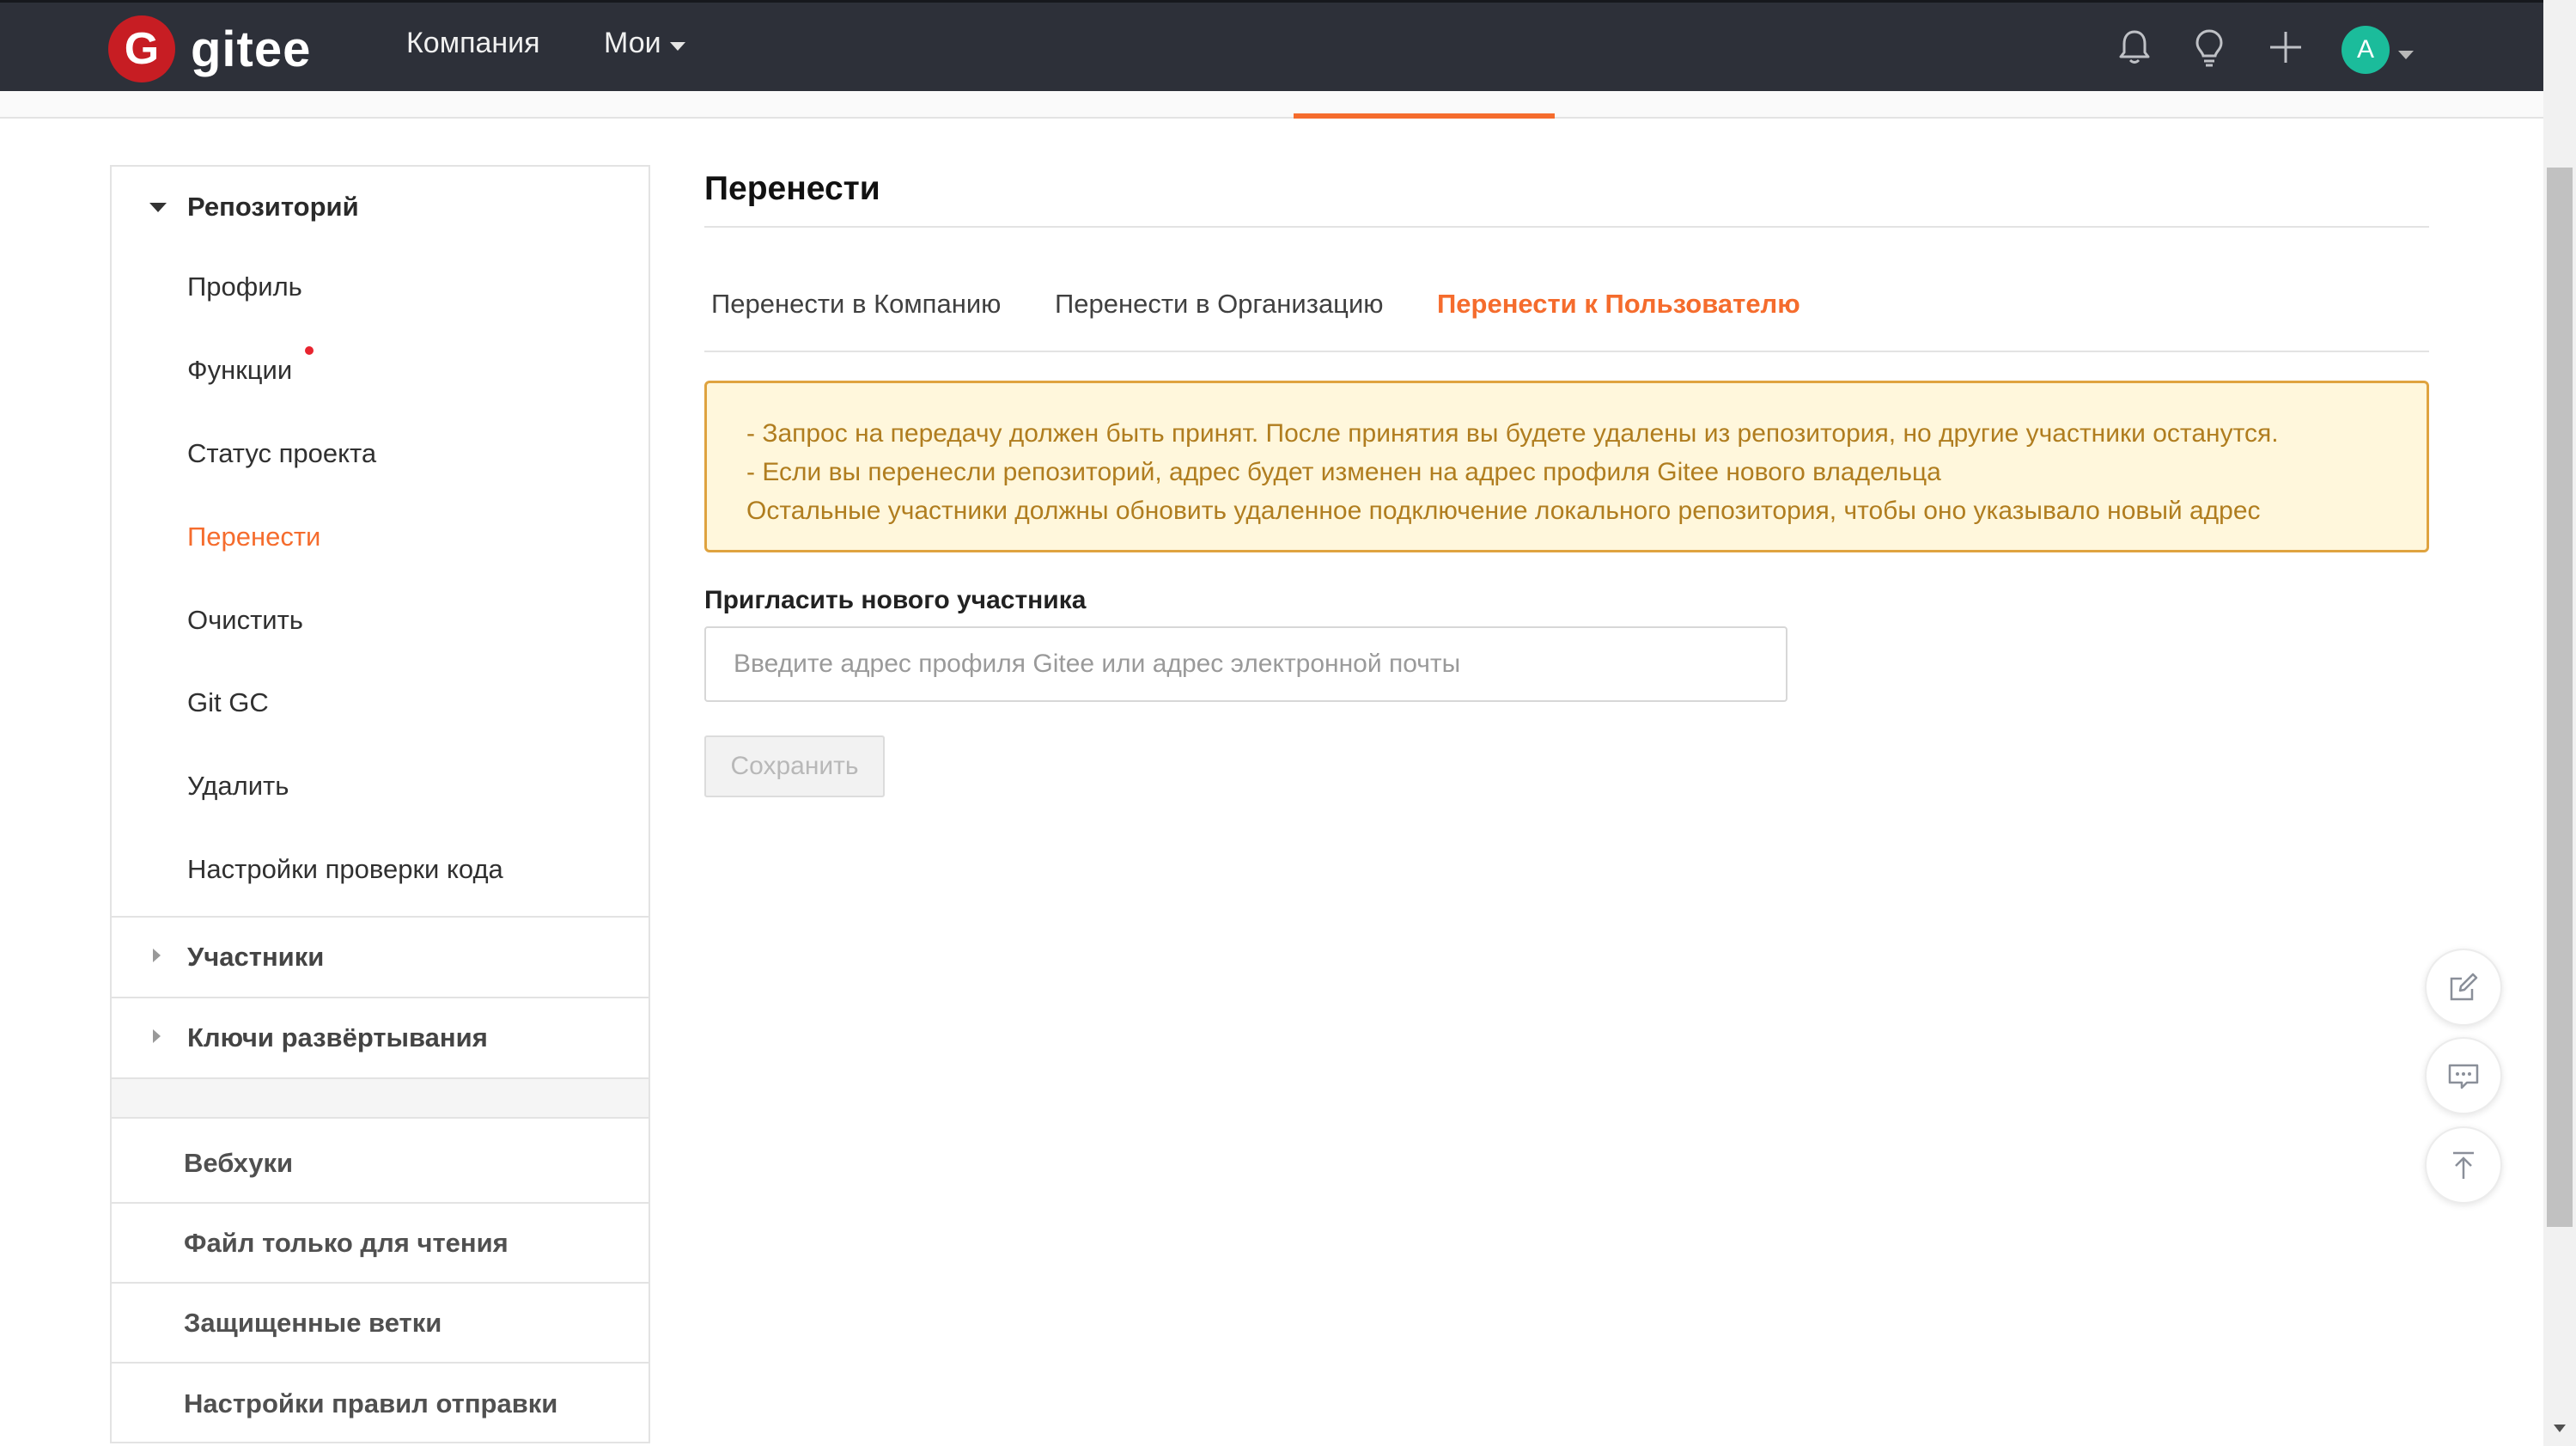  What do you see at coordinates (380, 1098) in the screenshot?
I see `sidebar-spacer` at bounding box center [380, 1098].